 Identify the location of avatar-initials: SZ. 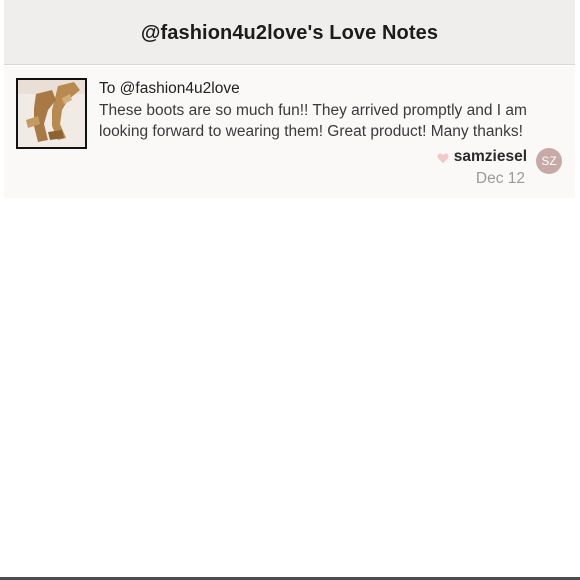
(549, 161).